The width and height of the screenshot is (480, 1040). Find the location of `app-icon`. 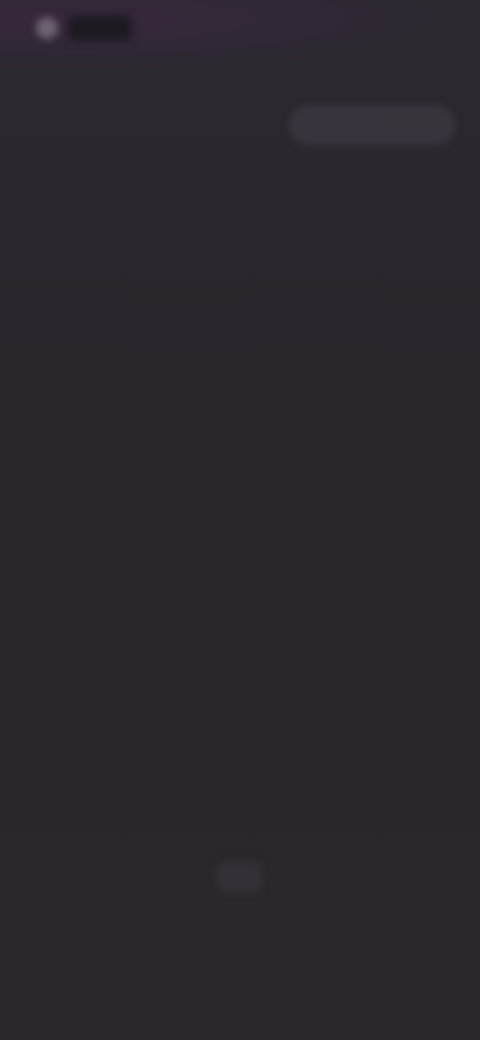

app-icon is located at coordinates (239, 877).